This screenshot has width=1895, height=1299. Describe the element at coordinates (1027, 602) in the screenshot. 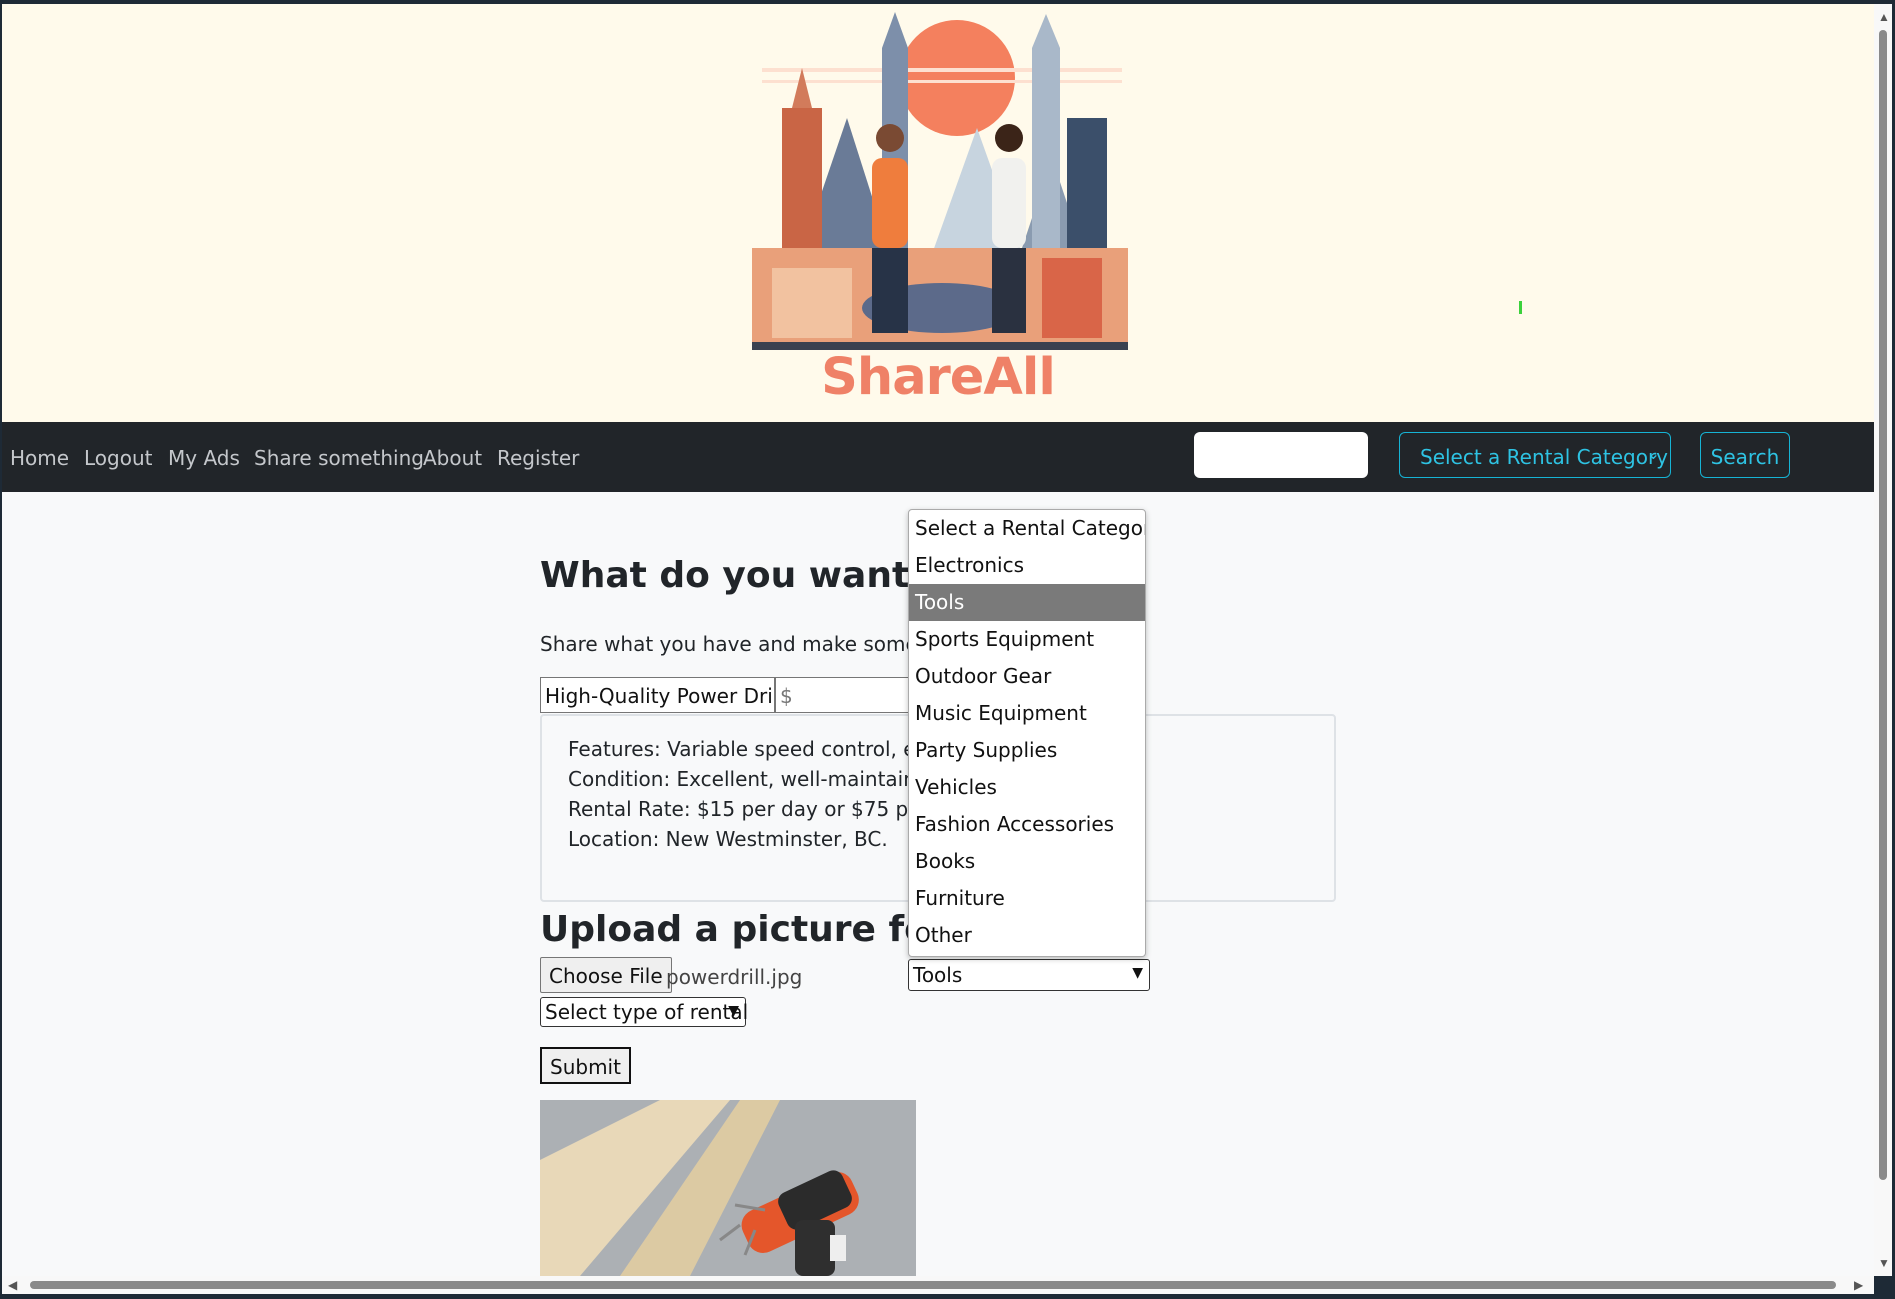

I see `dropdown-option: Tools` at that location.